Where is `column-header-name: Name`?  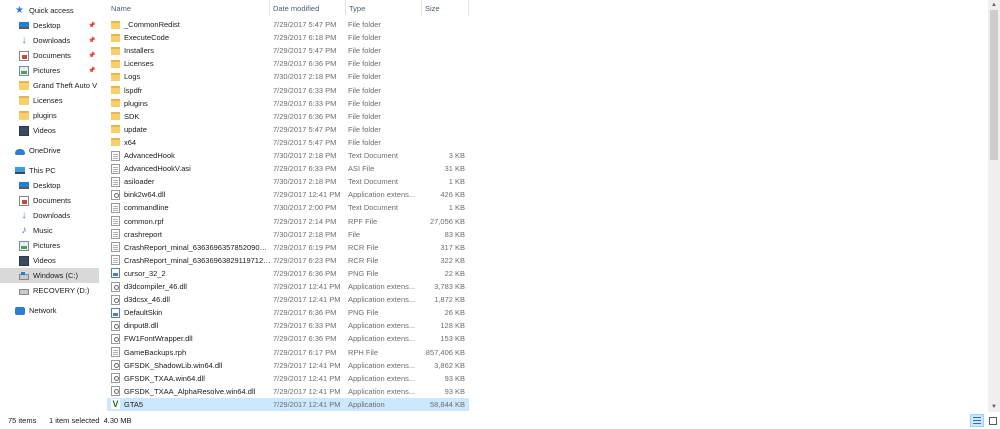 column-header-name: Name is located at coordinates (188, 8).